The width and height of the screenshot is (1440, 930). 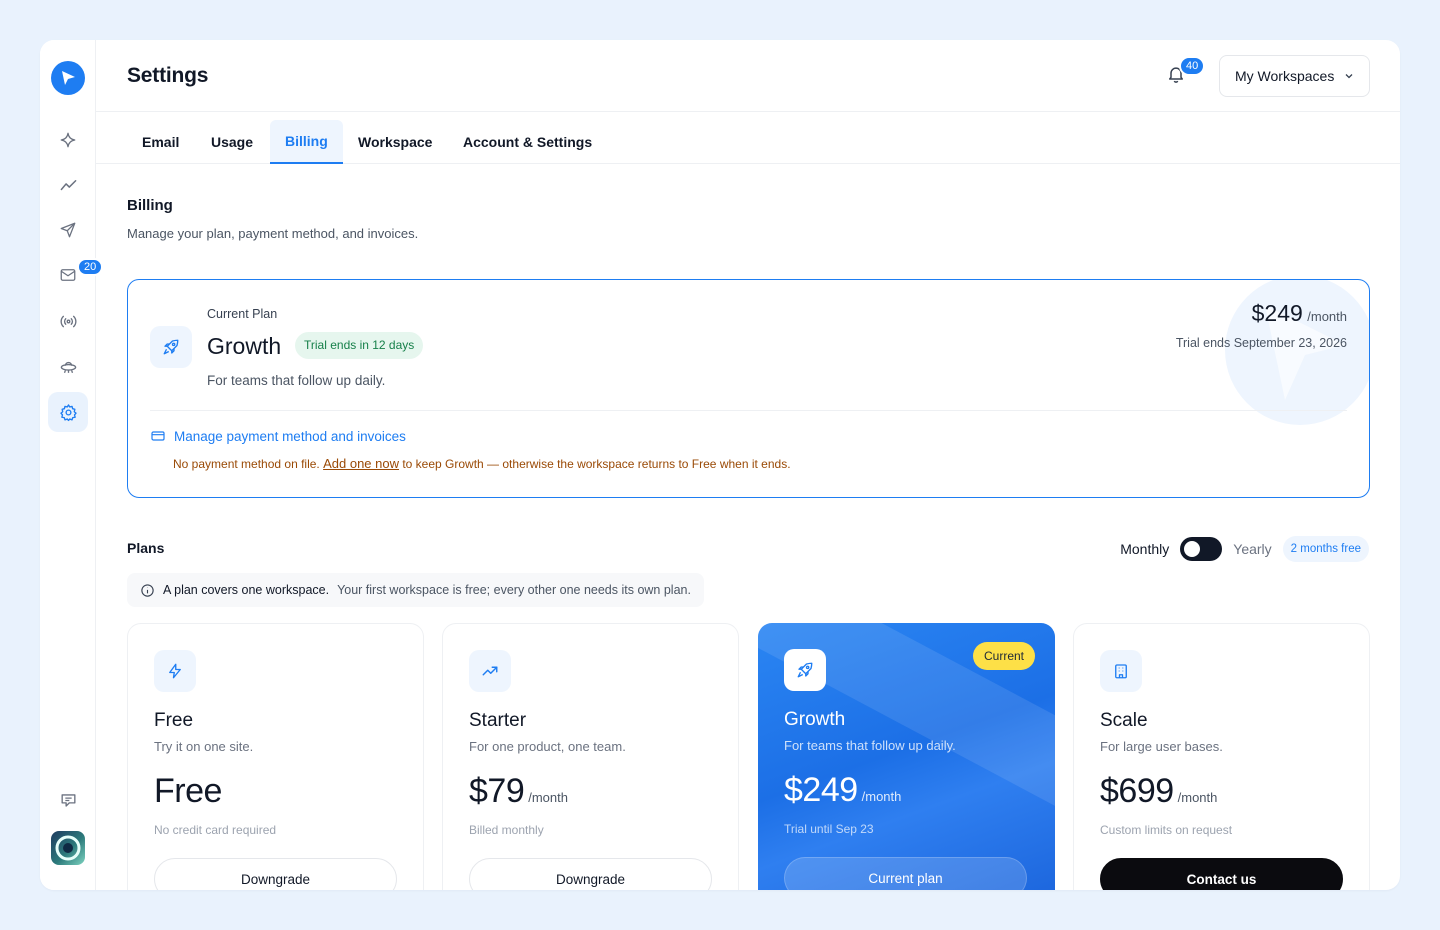 I want to click on current-plan-price: $249 /month, so click(x=1299, y=313).